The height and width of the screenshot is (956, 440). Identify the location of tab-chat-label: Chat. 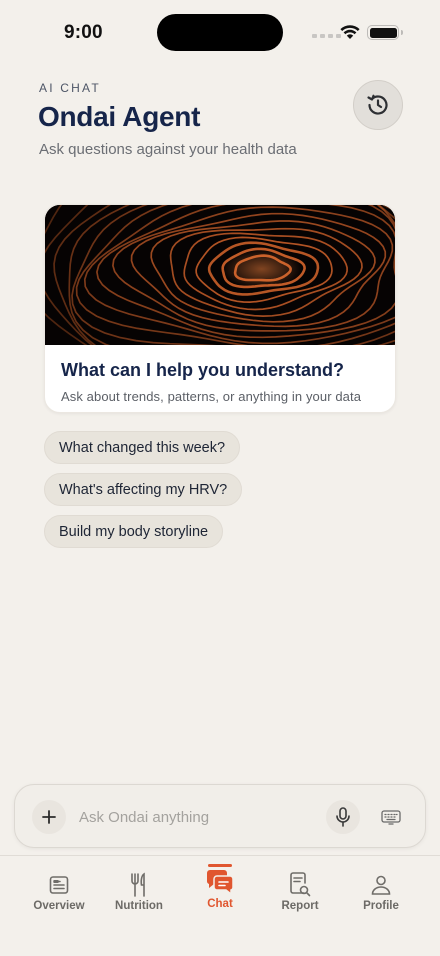
(220, 904).